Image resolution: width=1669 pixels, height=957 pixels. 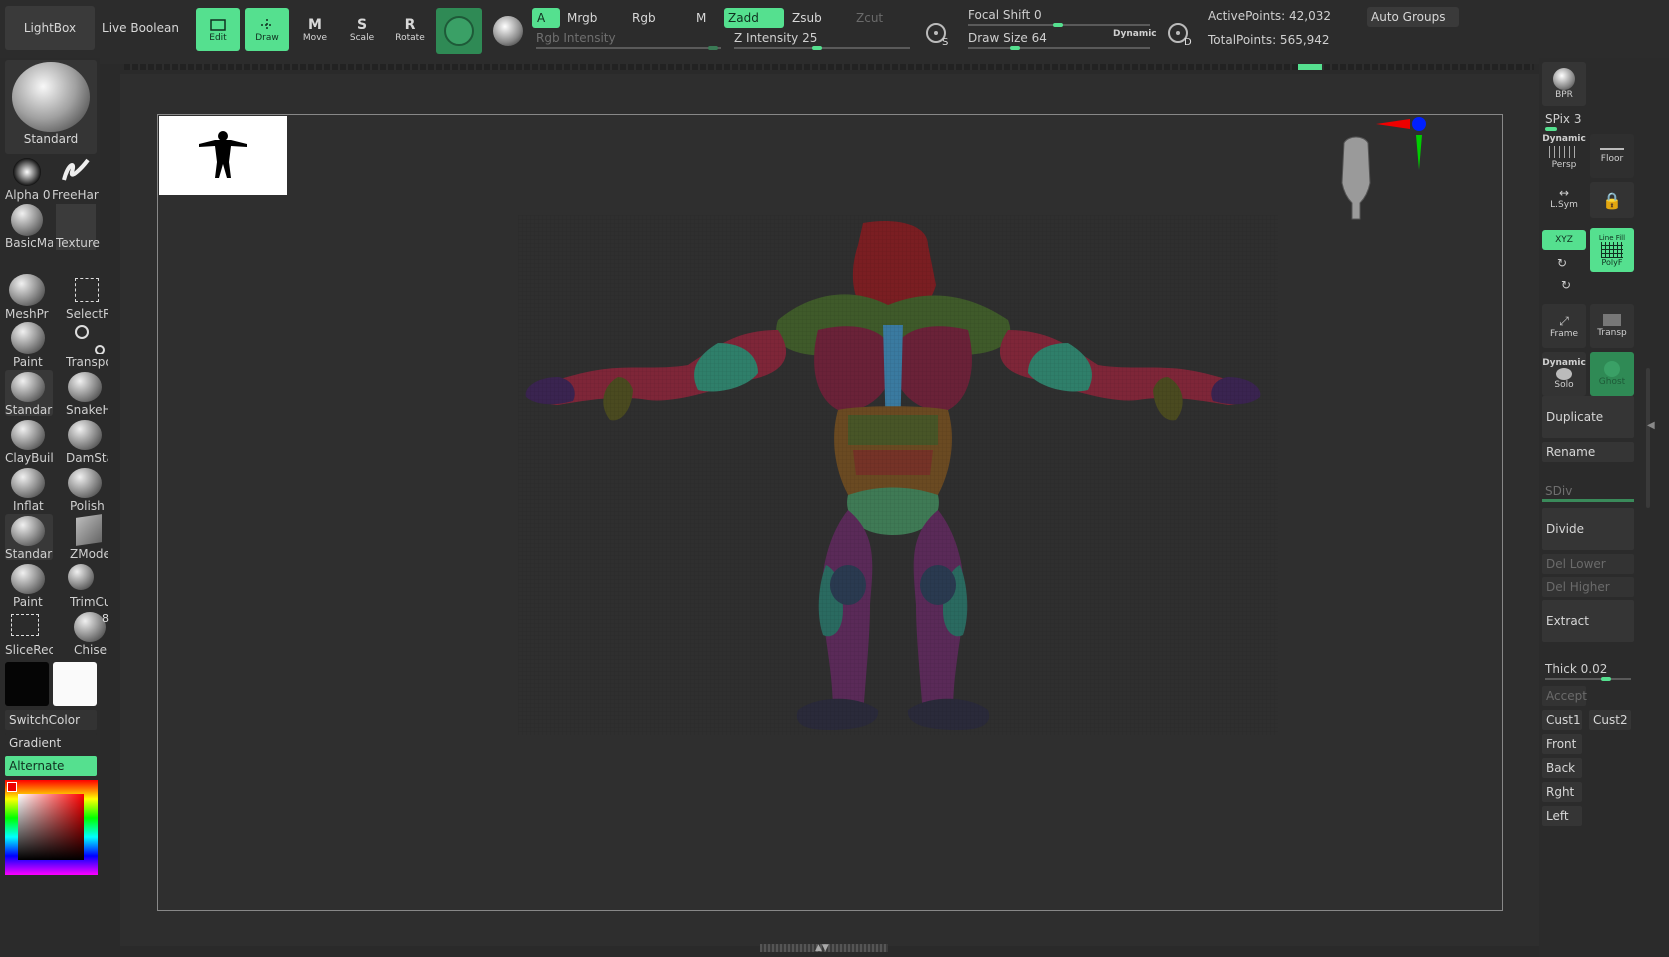 I want to click on tool-transpose: Transpo, so click(x=84, y=345).